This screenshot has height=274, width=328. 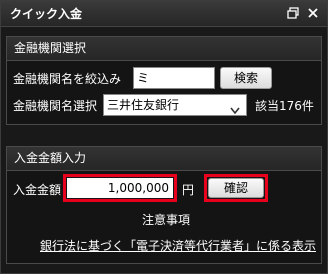 I want to click on chevron-down-icon, so click(x=235, y=111).